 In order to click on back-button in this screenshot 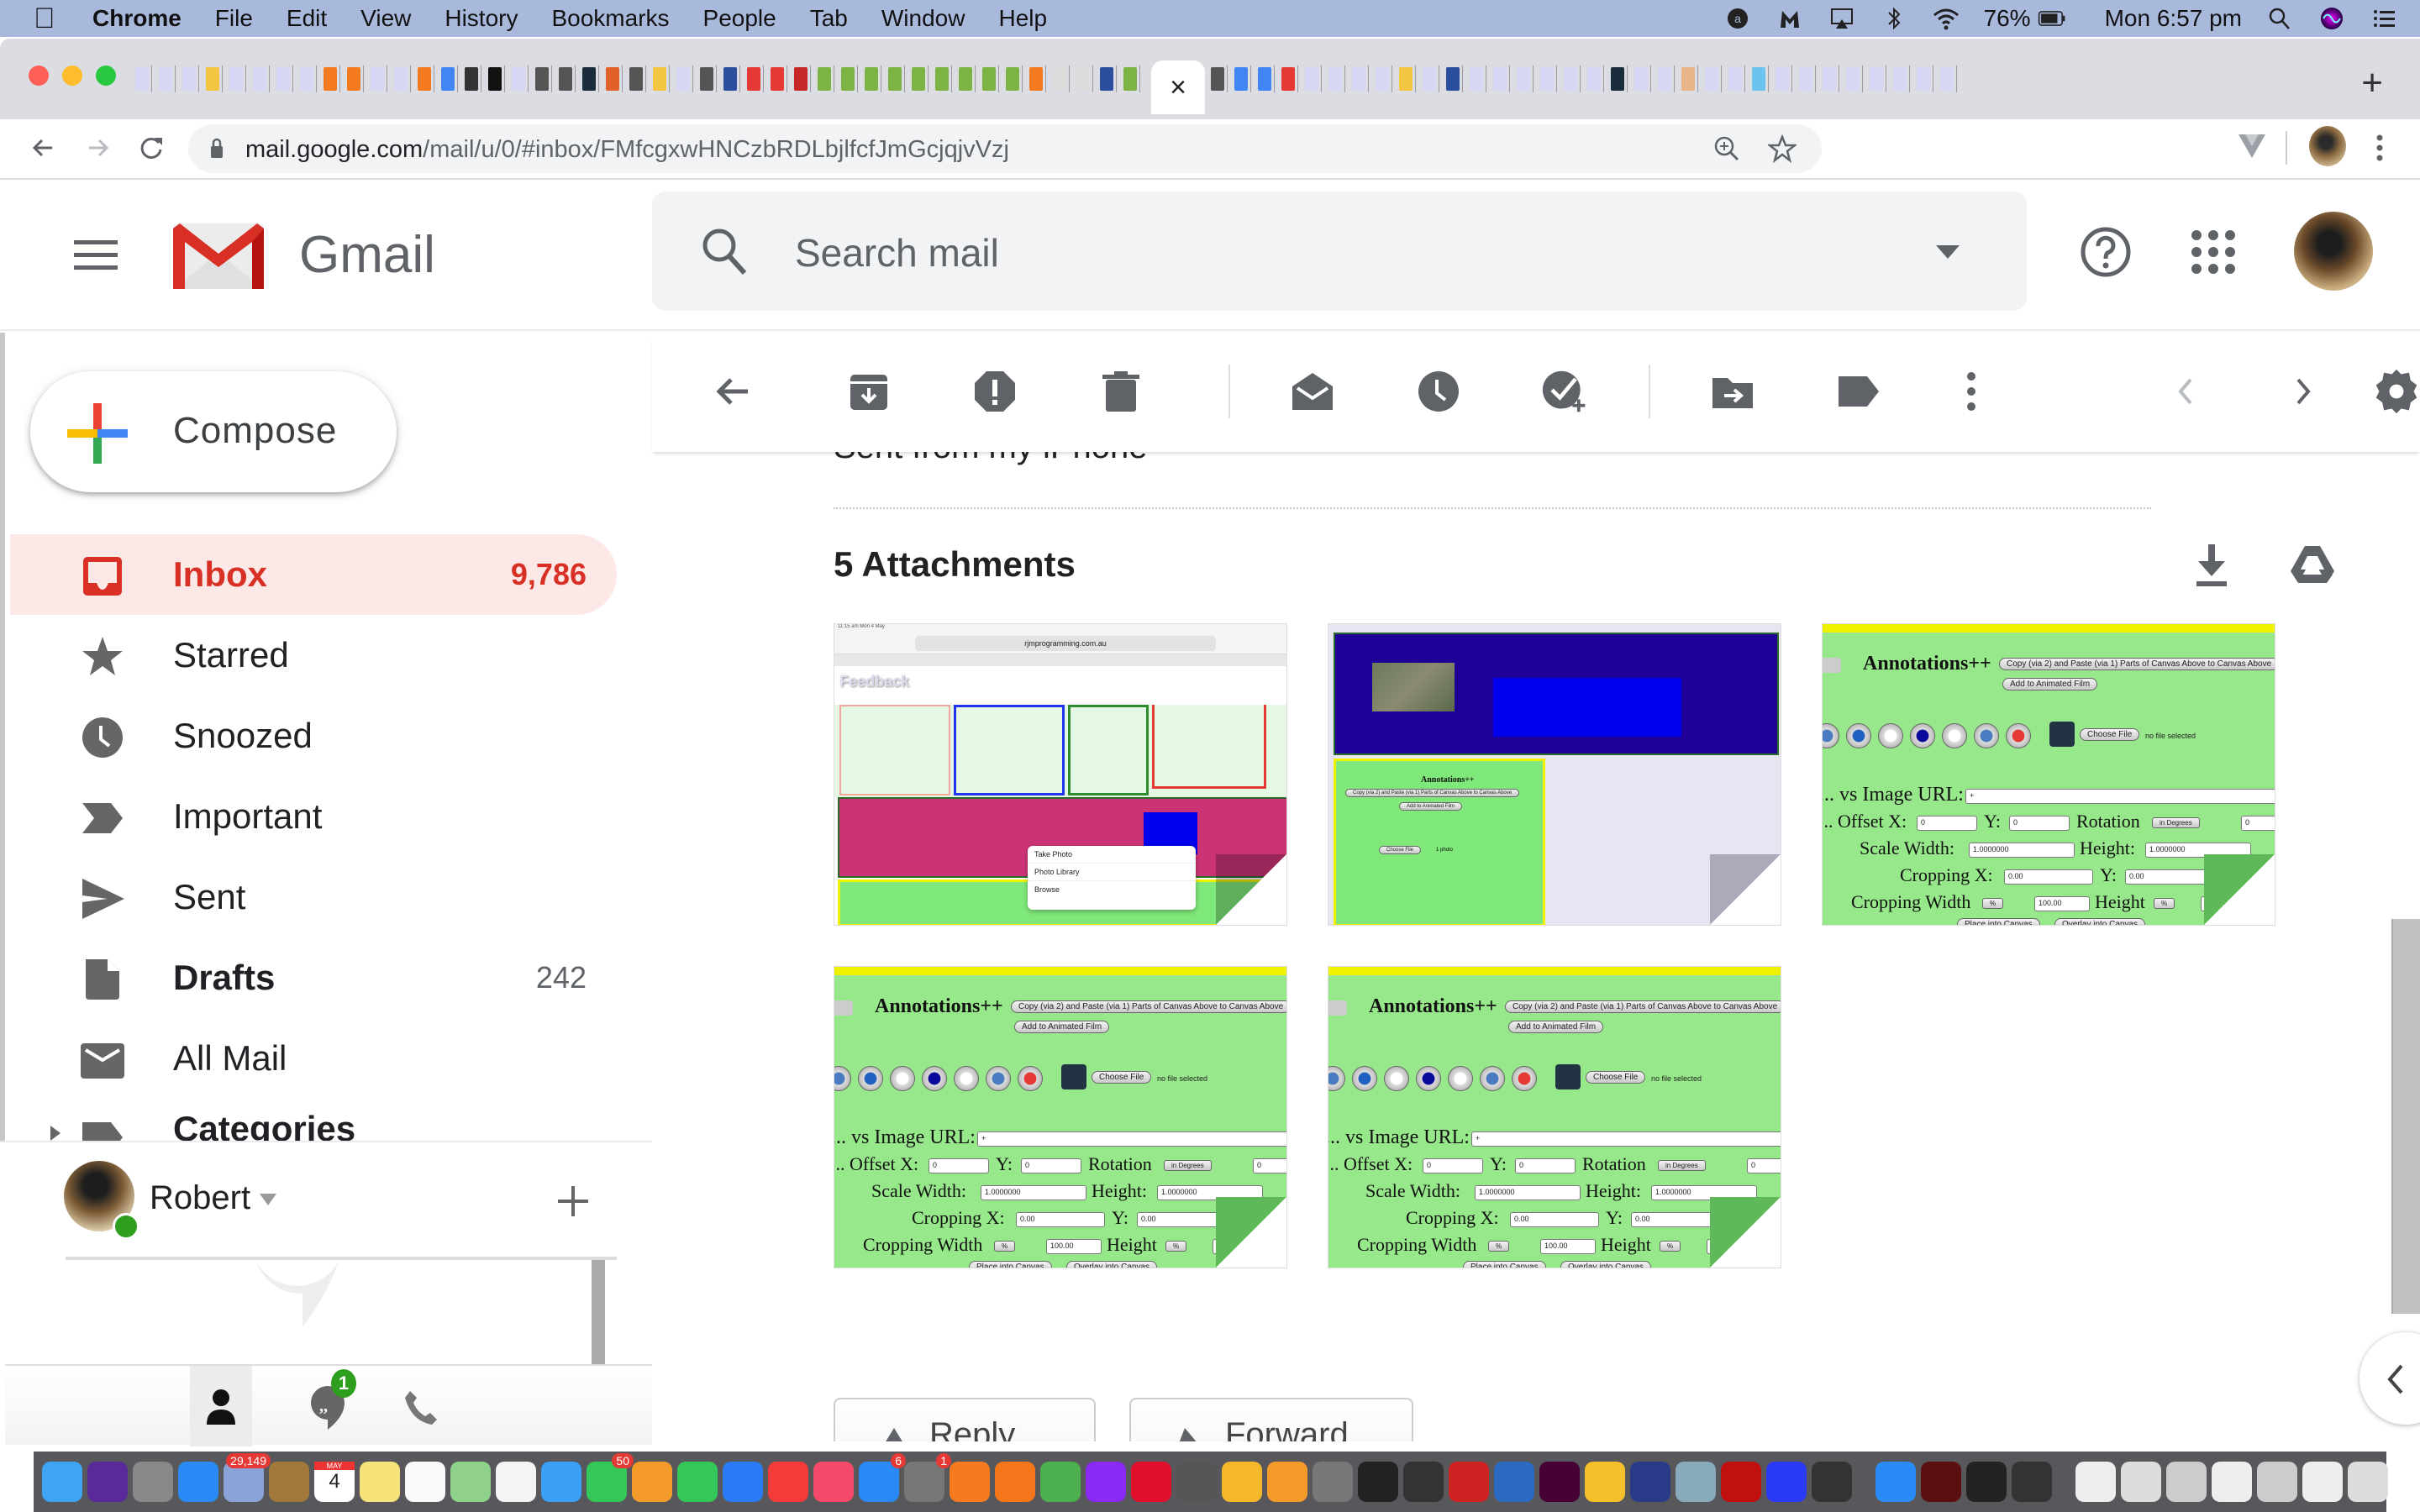, I will do `click(43, 150)`.